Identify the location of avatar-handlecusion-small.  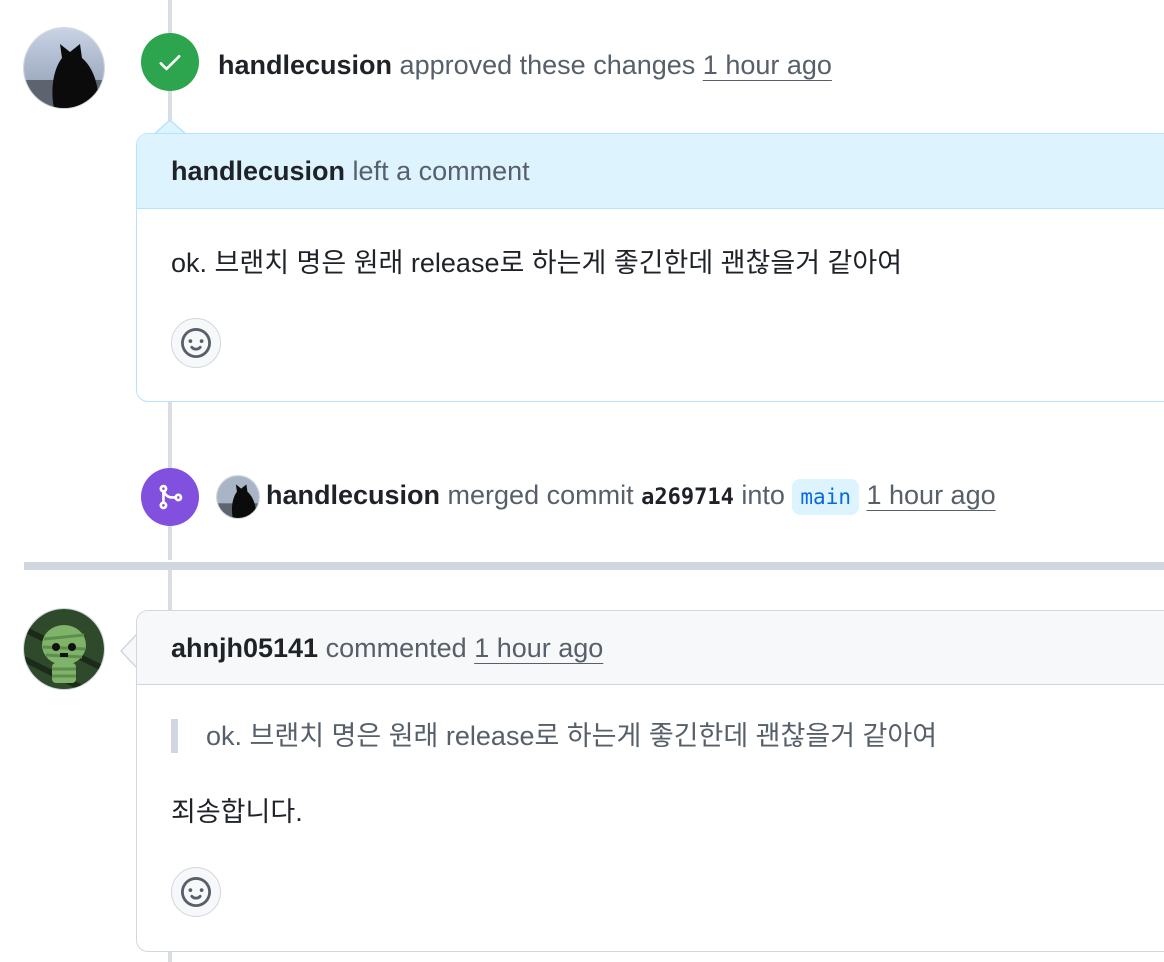
(238, 497).